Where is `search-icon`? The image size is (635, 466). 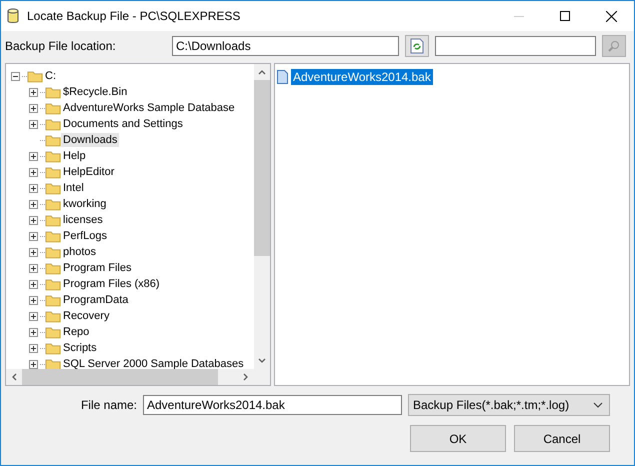 search-icon is located at coordinates (614, 46).